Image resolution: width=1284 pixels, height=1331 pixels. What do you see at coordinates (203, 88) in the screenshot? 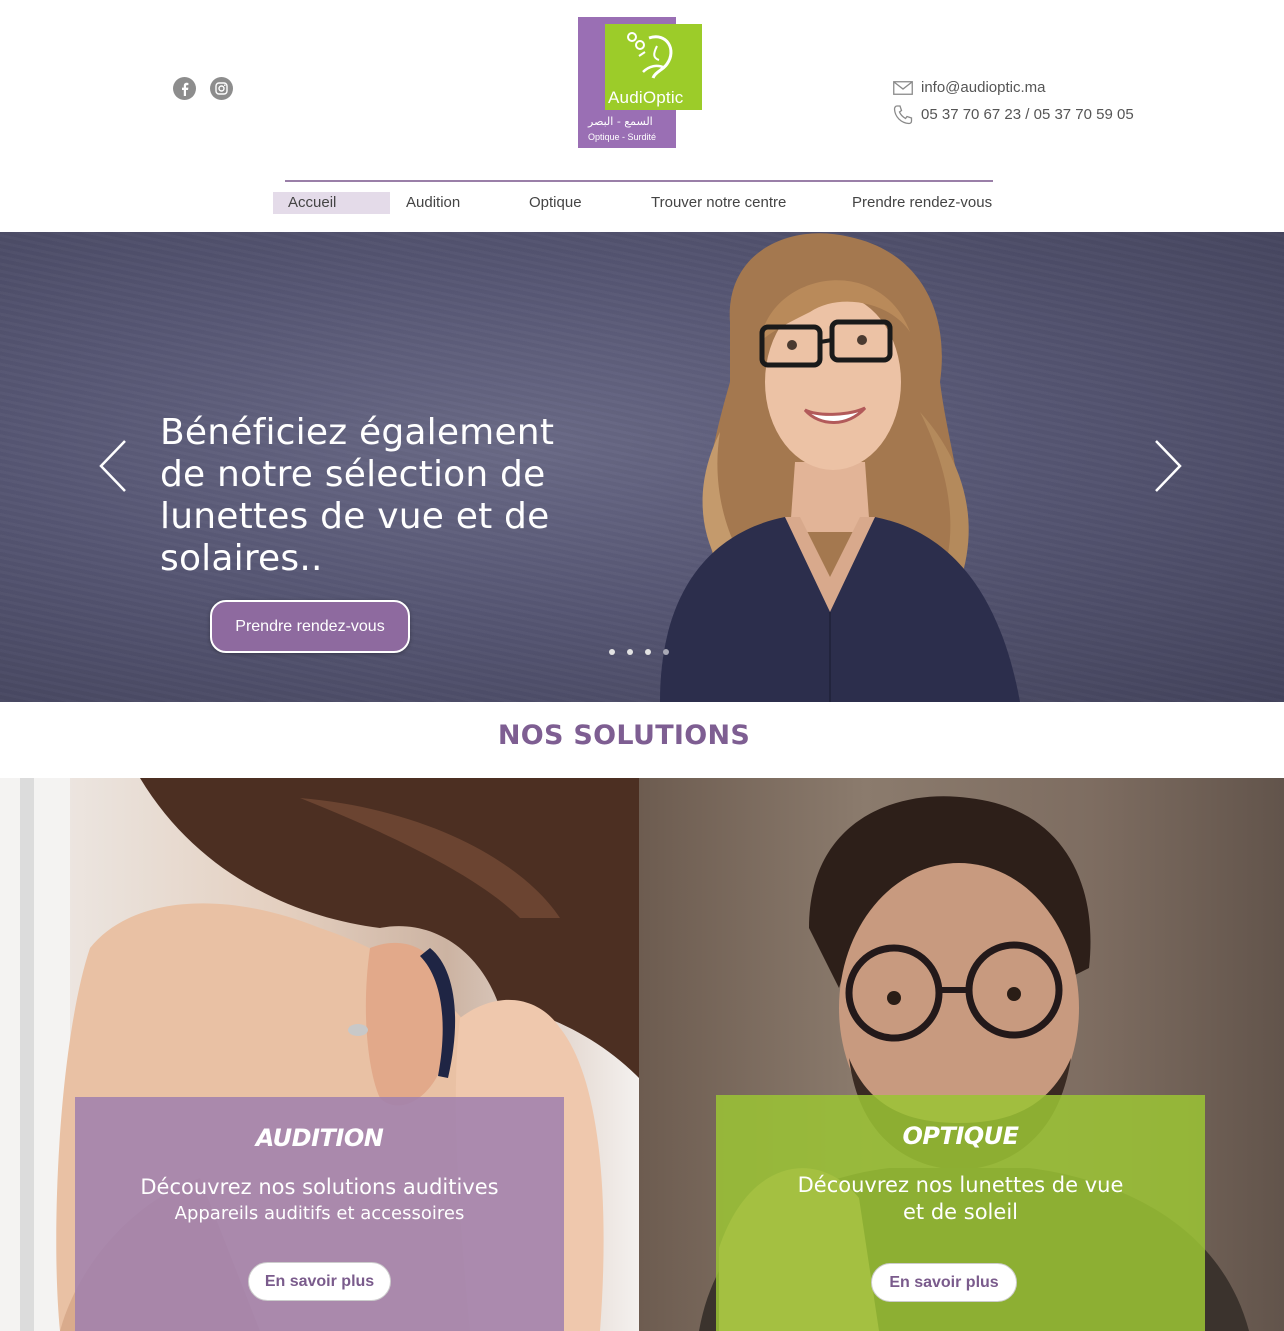
I see `social-links` at bounding box center [203, 88].